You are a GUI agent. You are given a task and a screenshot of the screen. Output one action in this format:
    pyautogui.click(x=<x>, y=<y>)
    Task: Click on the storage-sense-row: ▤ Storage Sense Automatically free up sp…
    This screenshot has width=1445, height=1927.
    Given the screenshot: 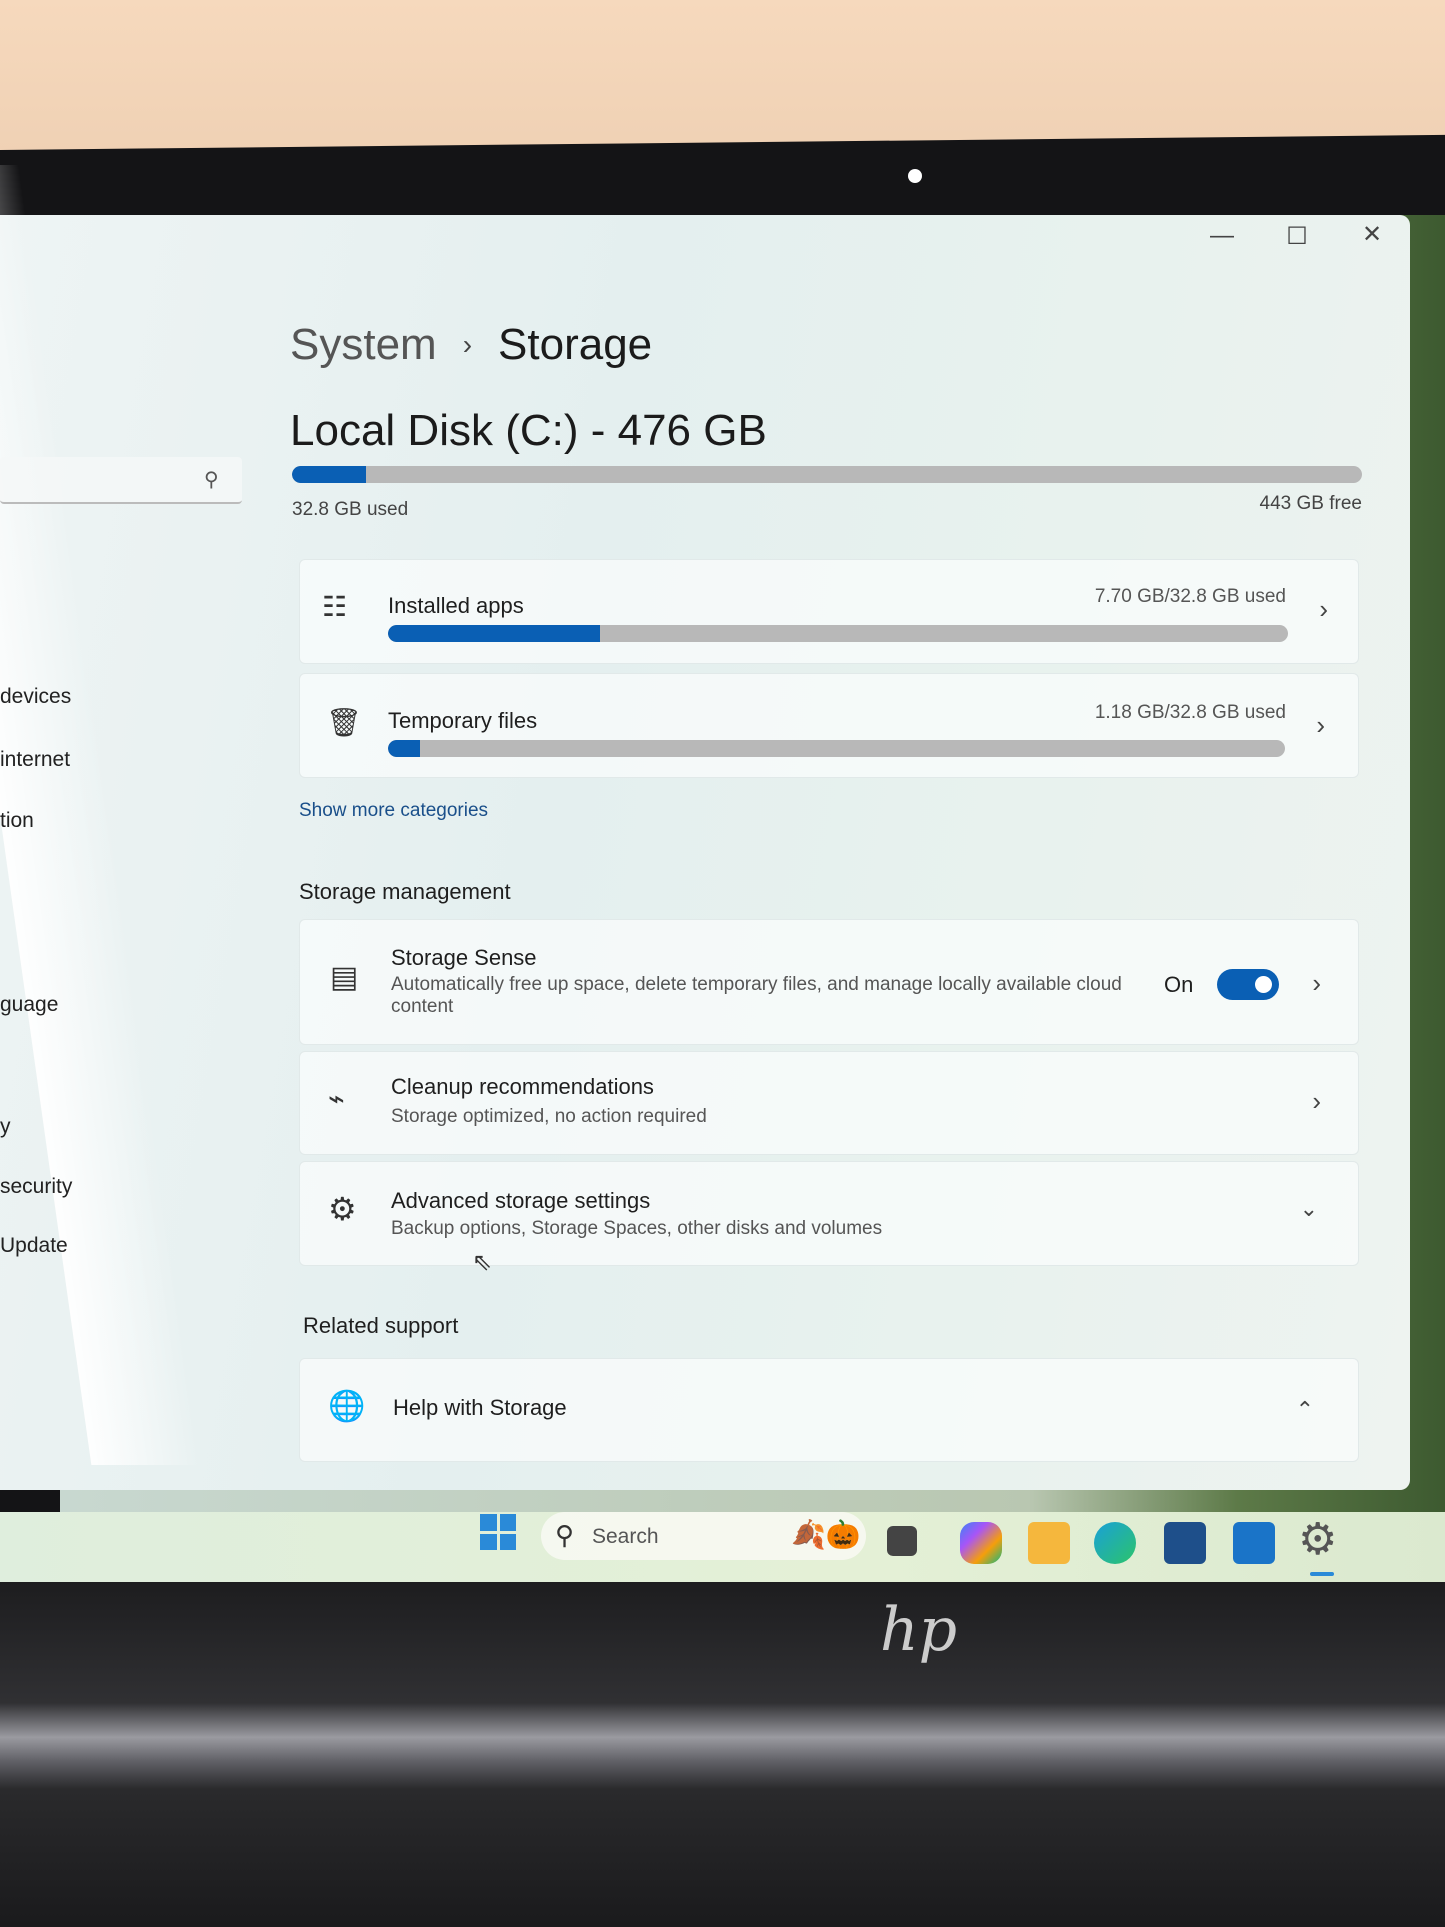 What is the action you would take?
    pyautogui.click(x=829, y=982)
    